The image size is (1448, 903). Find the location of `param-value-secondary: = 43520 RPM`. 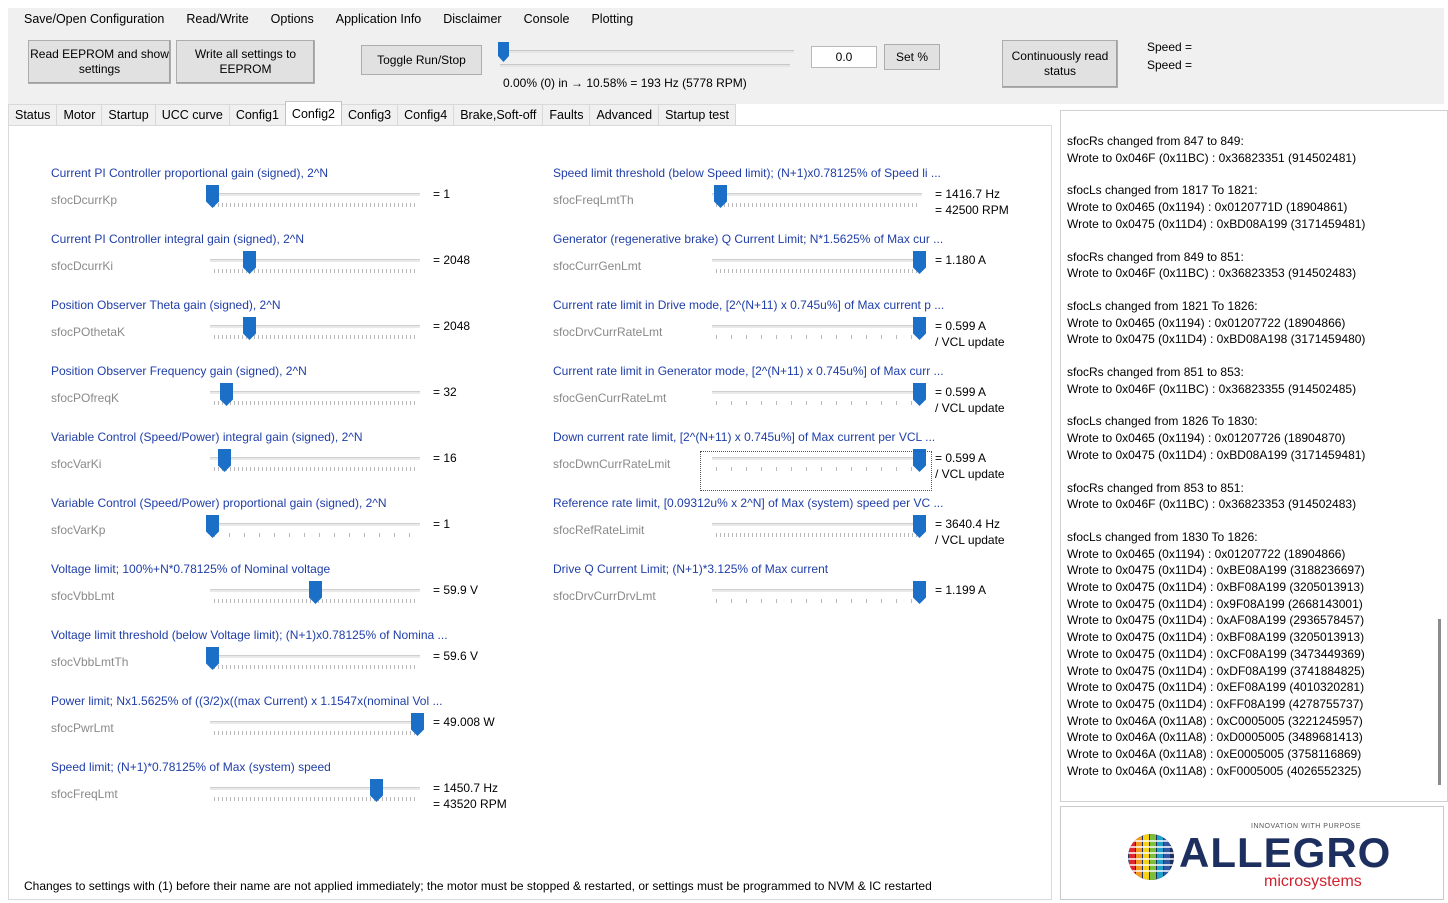

param-value-secondary: = 43520 RPM is located at coordinates (470, 804).